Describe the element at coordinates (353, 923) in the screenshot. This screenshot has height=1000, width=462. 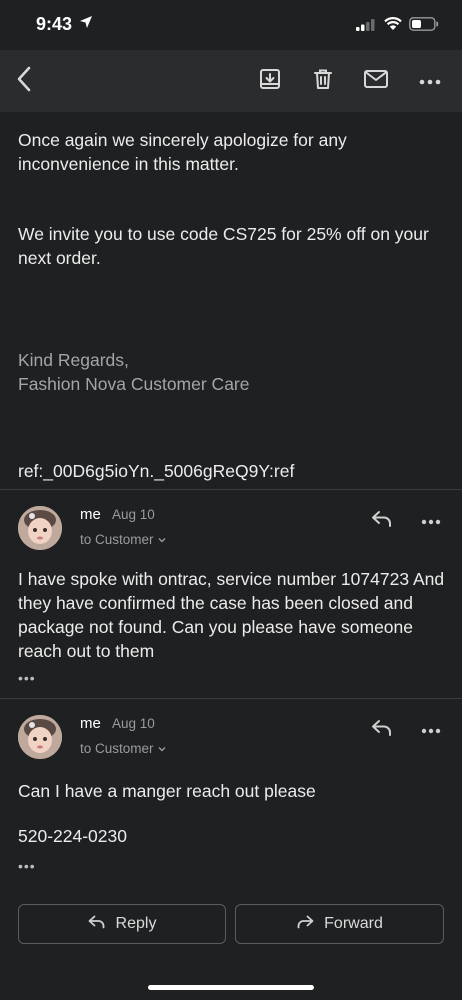
I see `forward-label: Forward` at that location.